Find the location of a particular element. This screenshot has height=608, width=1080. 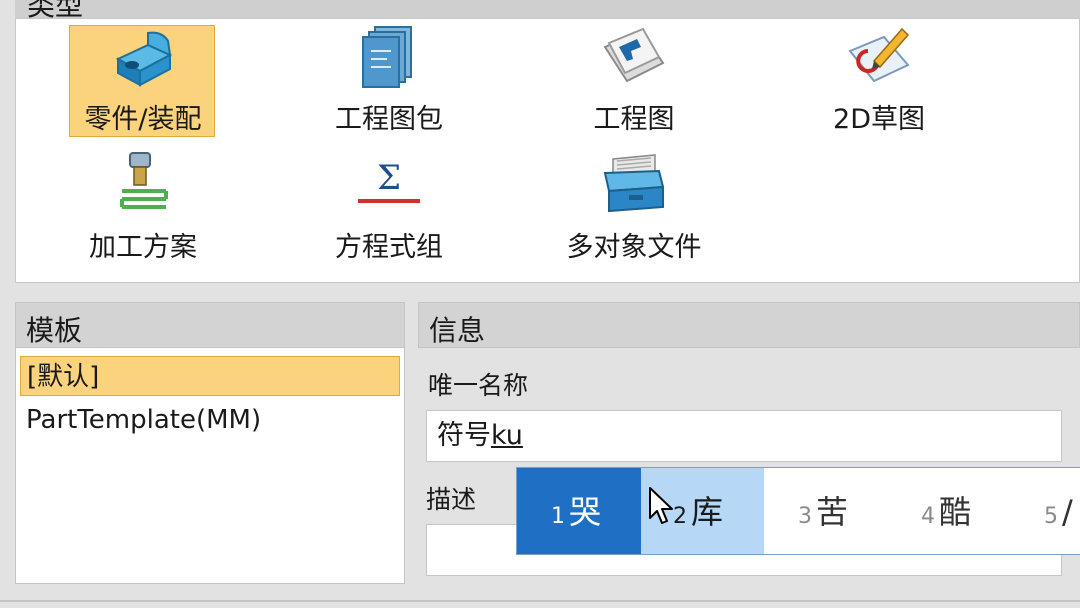

tile-label: 零件/装配 is located at coordinates (143, 119).